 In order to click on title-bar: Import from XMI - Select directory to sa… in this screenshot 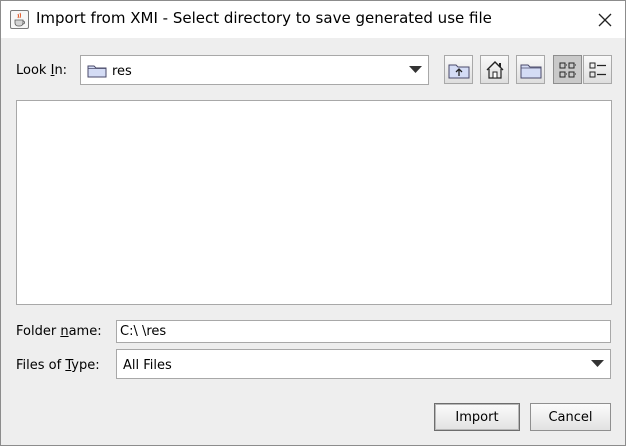, I will do `click(313, 19)`.